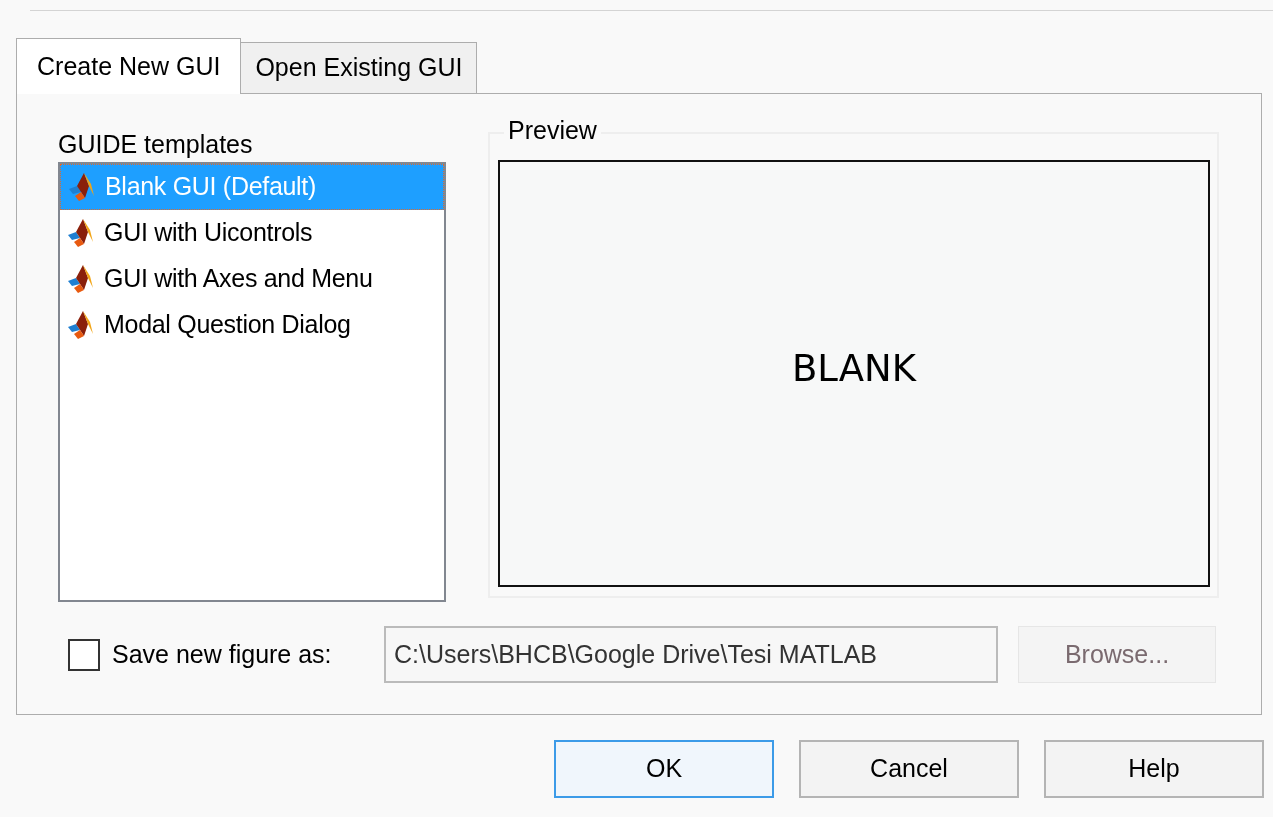 This screenshot has height=817, width=1273. I want to click on item-label: Modal Question Dialog, so click(227, 325).